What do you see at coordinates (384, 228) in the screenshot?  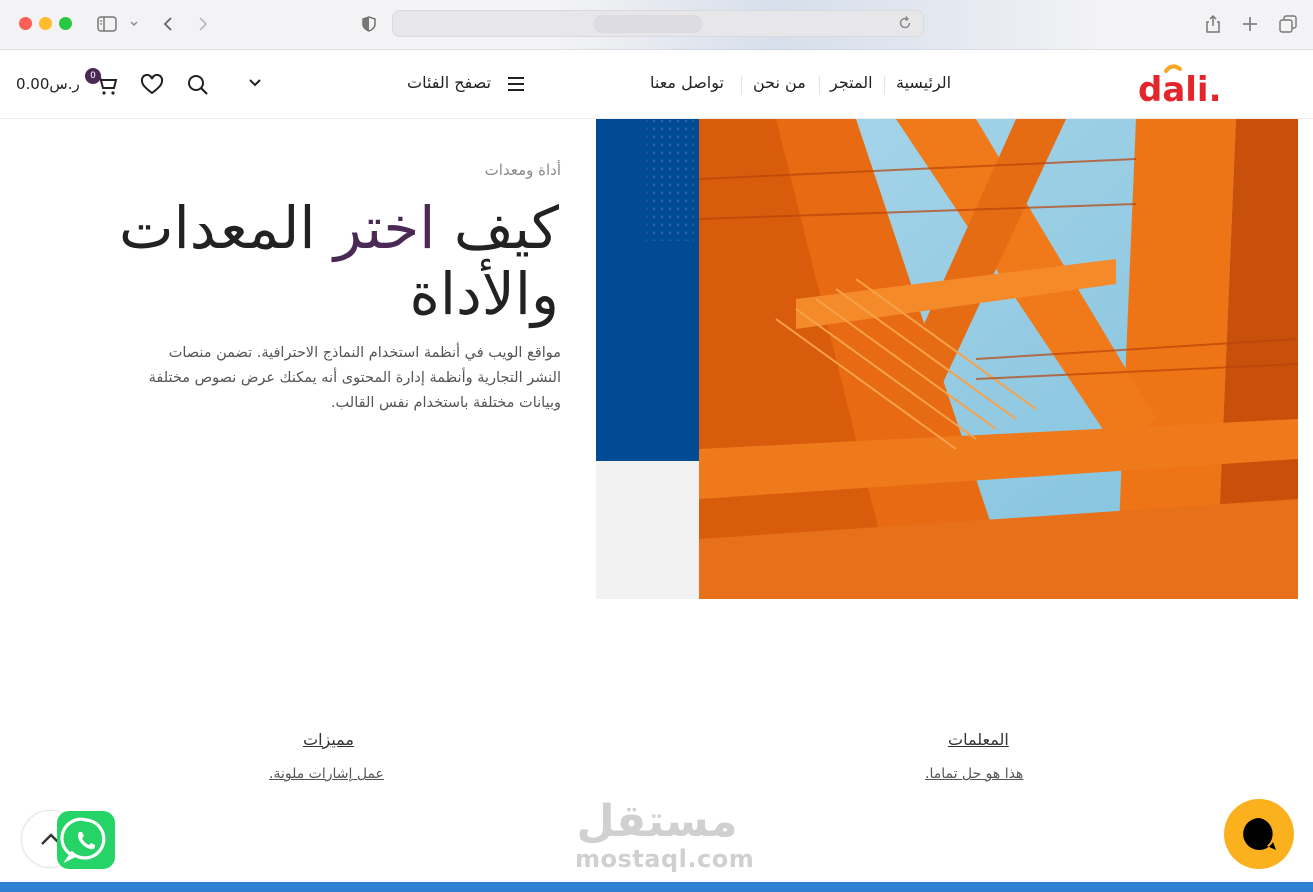 I see `headline-accent: اختر` at bounding box center [384, 228].